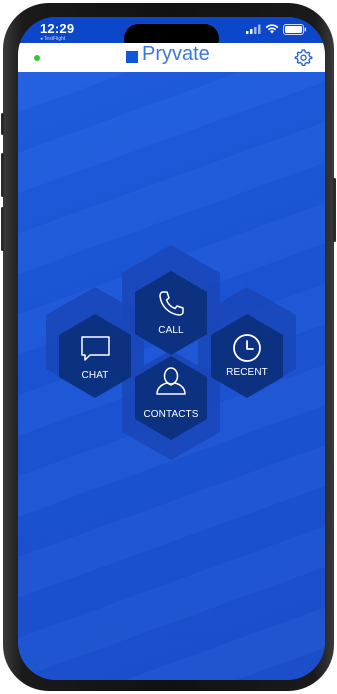 This screenshot has width=337, height=694. What do you see at coordinates (2, 124) in the screenshot?
I see `mute-switch` at bounding box center [2, 124].